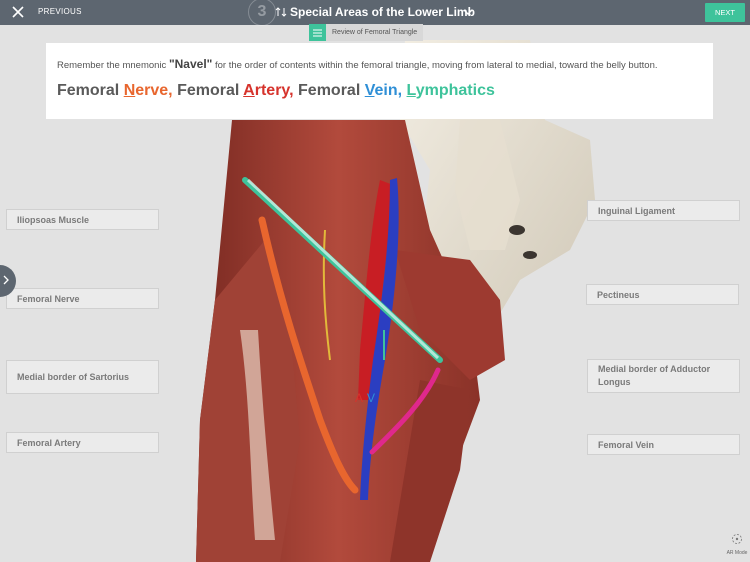  I want to click on vein-rest: ein,, so click(388, 90).